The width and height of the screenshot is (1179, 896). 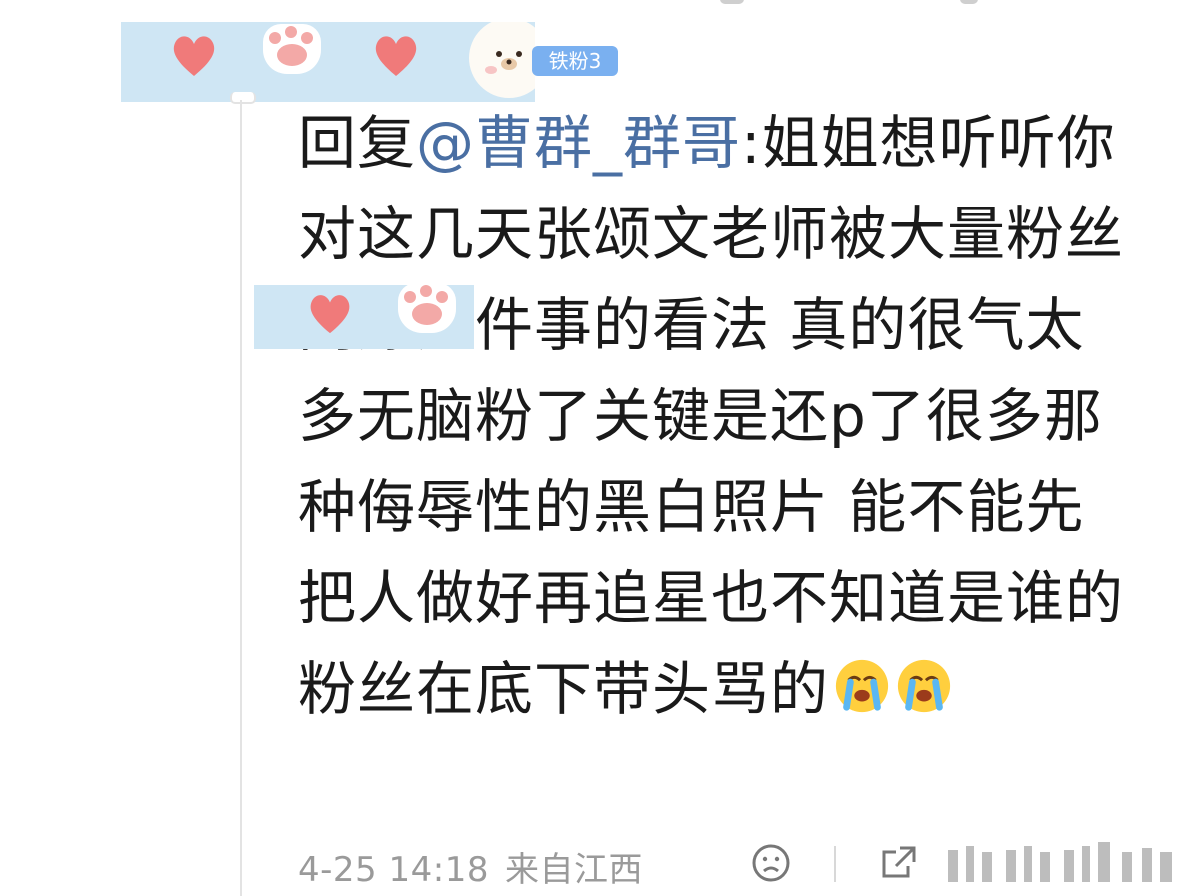 I want to click on actions-divider, so click(x=835, y=864).